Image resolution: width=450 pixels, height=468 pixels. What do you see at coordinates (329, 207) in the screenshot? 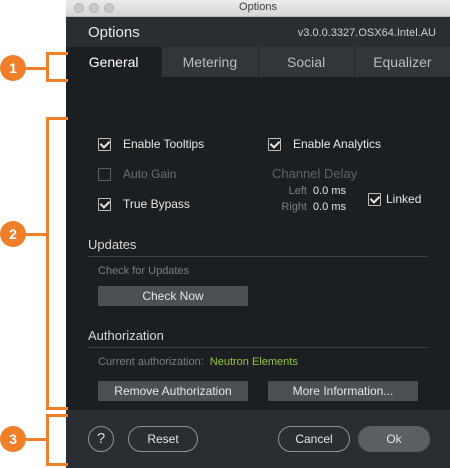
I see `channel-delay-right-value: 0.0 ms` at bounding box center [329, 207].